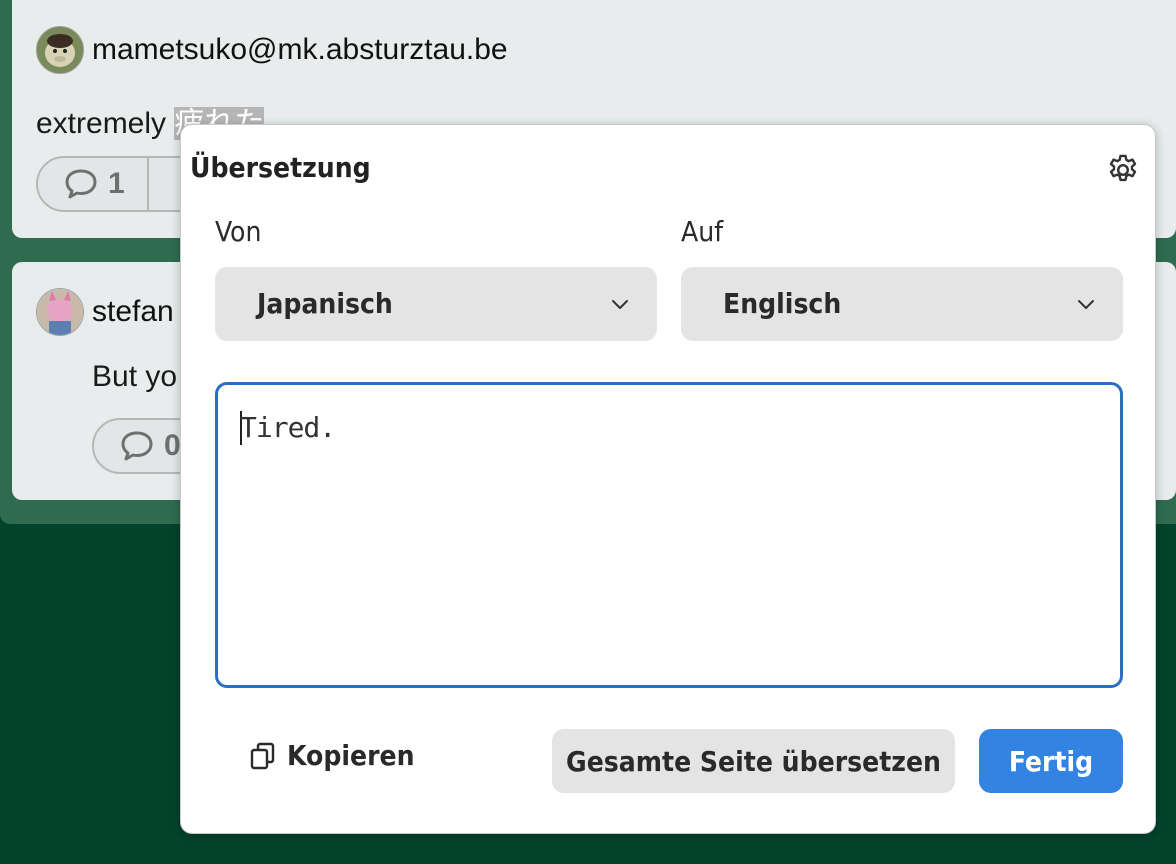 This screenshot has width=1176, height=864. Describe the element at coordinates (280, 167) in the screenshot. I see `dialog-title: Übersetzung` at that location.